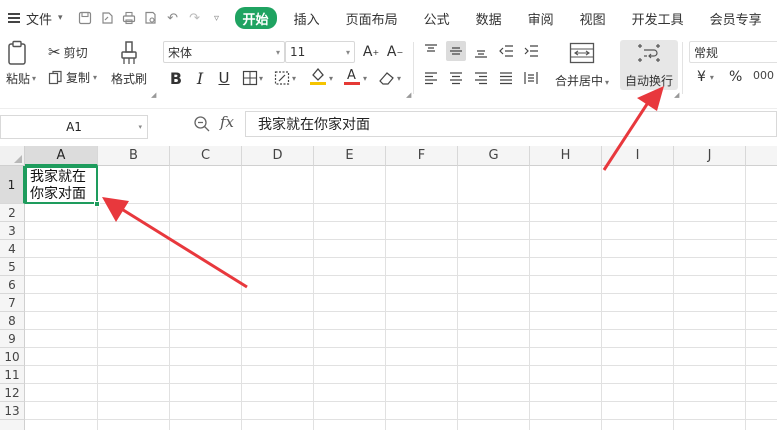 Image resolution: width=777 pixels, height=430 pixels. What do you see at coordinates (506, 78) in the screenshot?
I see `justify-icon` at bounding box center [506, 78].